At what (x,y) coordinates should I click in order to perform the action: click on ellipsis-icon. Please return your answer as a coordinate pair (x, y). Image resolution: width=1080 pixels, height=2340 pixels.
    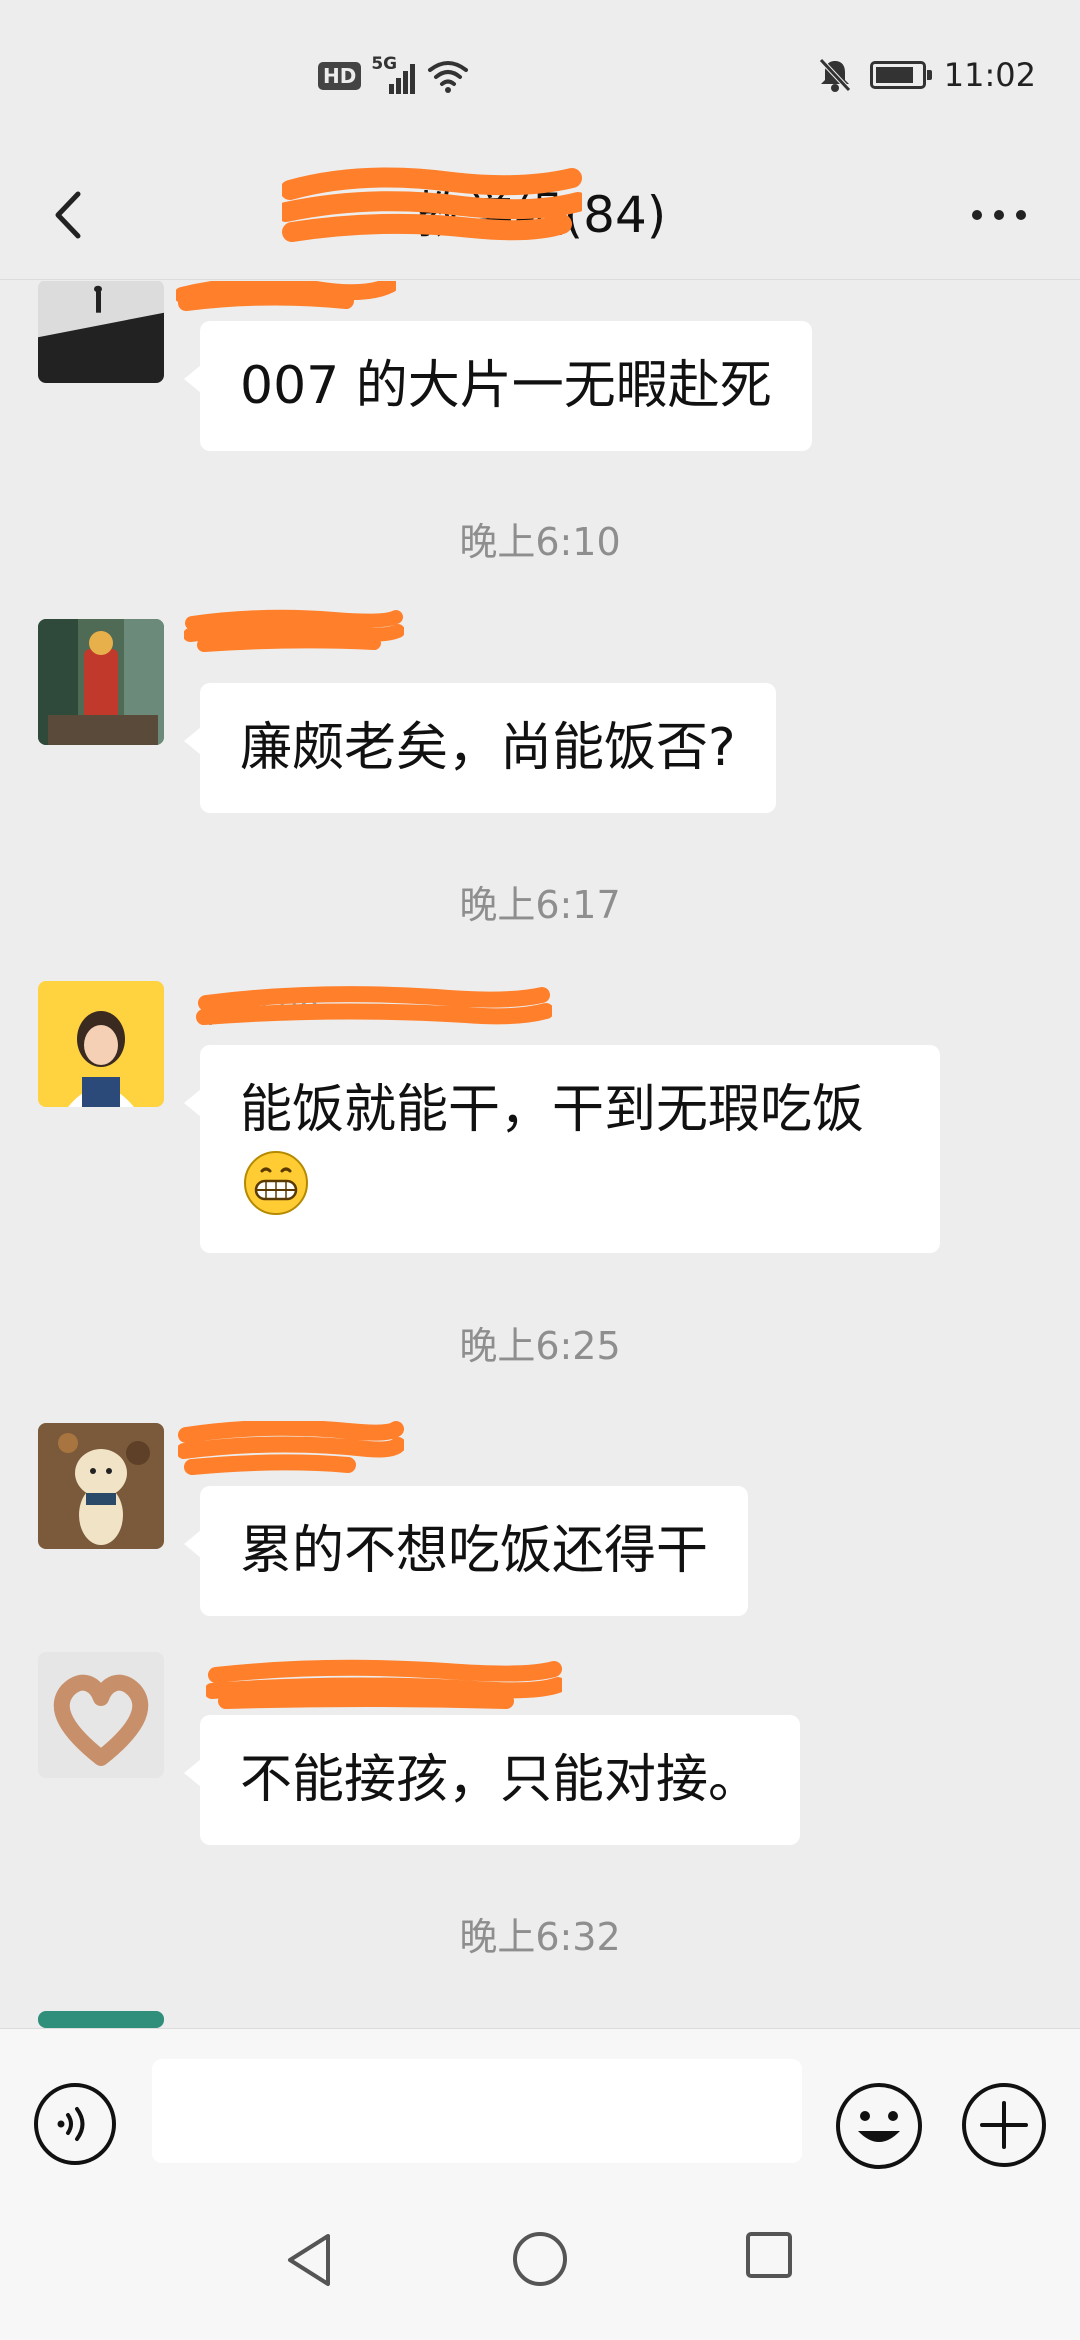
    Looking at the image, I should click on (977, 215).